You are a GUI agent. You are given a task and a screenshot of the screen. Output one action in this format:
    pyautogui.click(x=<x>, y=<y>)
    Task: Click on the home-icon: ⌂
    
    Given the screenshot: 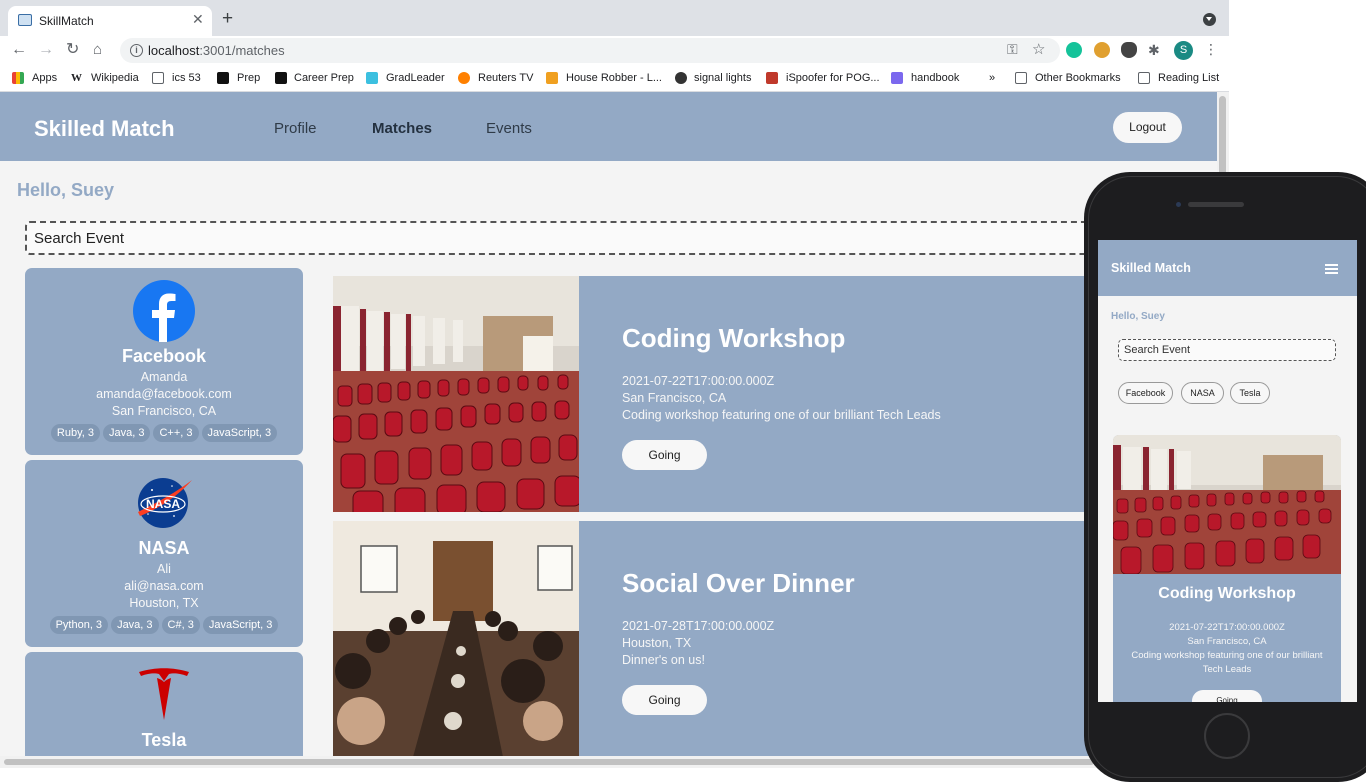 What is the action you would take?
    pyautogui.click(x=97, y=50)
    